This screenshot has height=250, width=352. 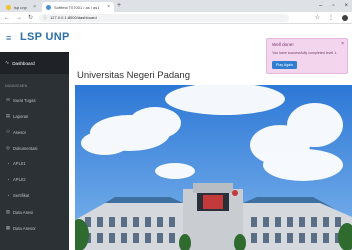 I want to click on sidebar-section-label: MANAGEMEN, so click(x=16, y=86).